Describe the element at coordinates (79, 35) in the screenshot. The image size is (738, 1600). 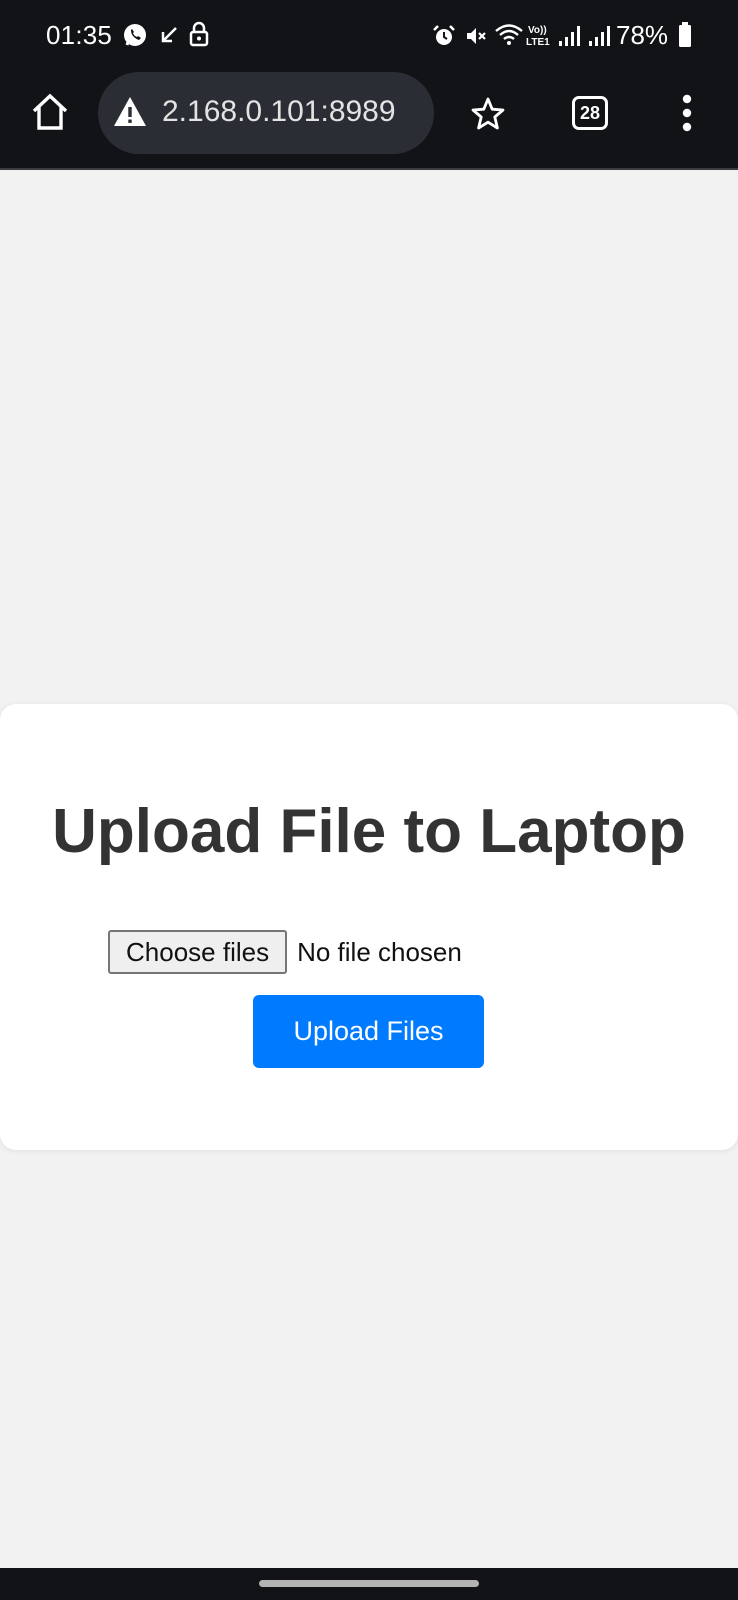
I see `status-time: 01:35` at that location.